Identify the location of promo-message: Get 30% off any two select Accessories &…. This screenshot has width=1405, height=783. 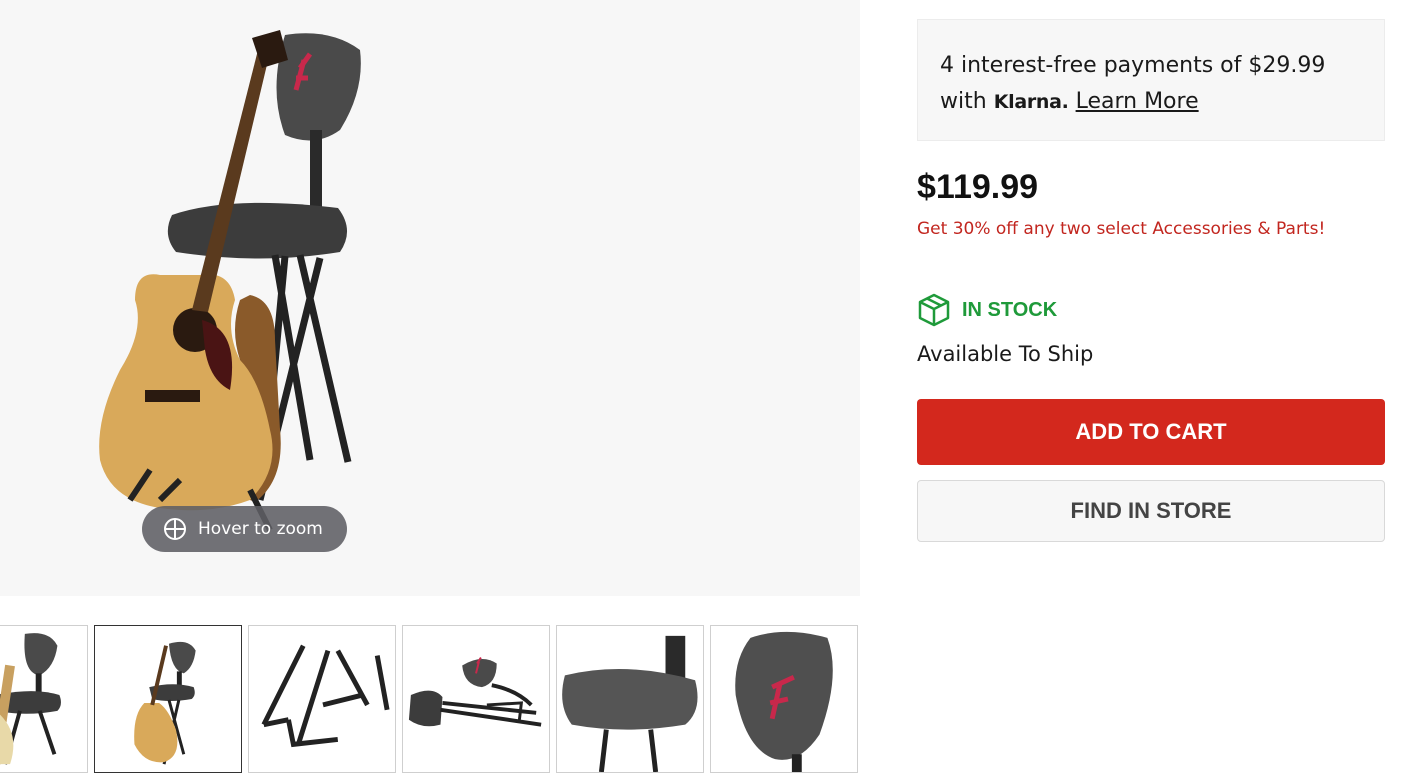
(1121, 229).